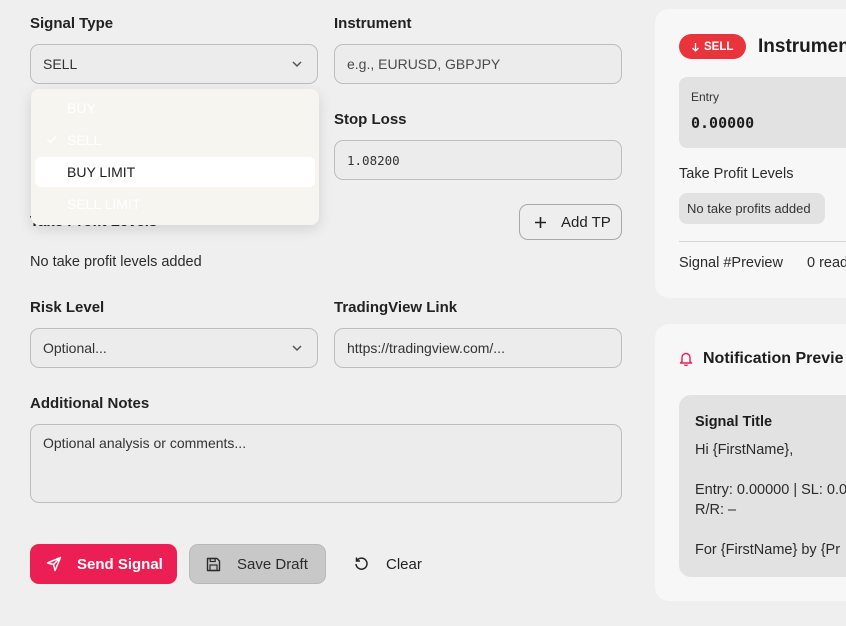 Image resolution: width=846 pixels, height=626 pixels. Describe the element at coordinates (373, 23) in the screenshot. I see `instrument-label: Instrument` at that location.